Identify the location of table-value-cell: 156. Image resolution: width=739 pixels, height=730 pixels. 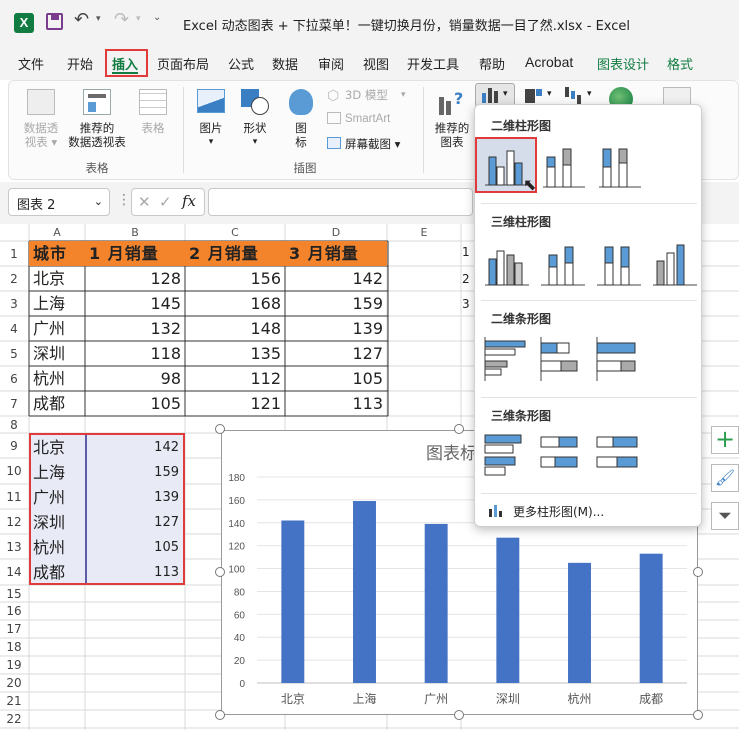
(235, 278).